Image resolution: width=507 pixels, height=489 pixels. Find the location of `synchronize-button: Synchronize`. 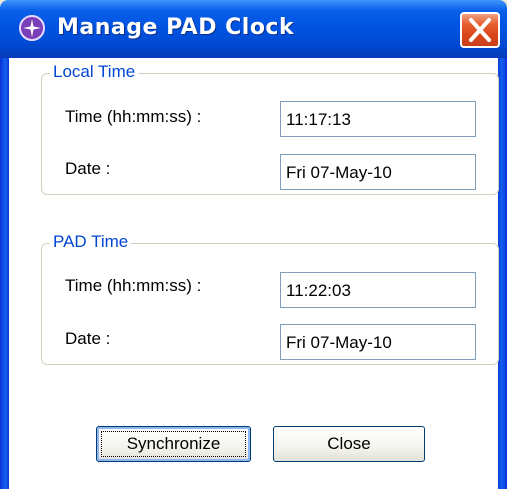

synchronize-button: Synchronize is located at coordinates (173, 444).